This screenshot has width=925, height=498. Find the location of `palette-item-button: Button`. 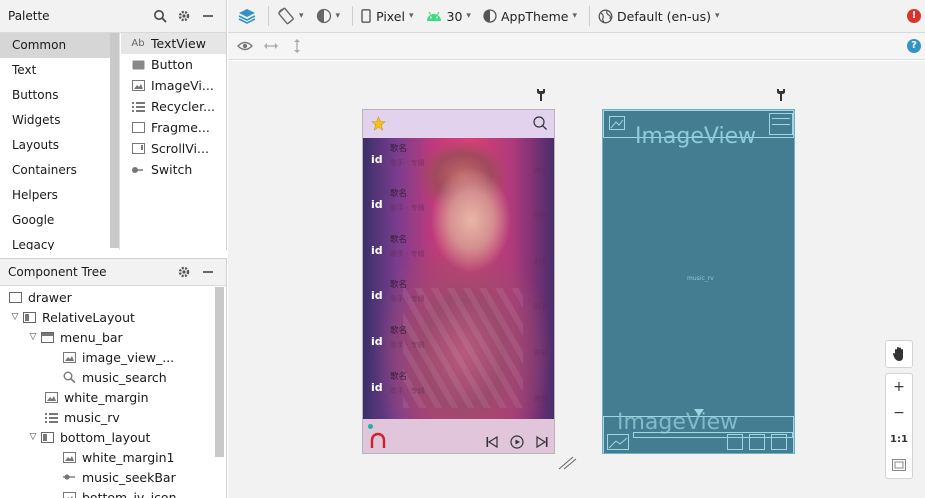

palette-item-button: Button is located at coordinates (173, 64).